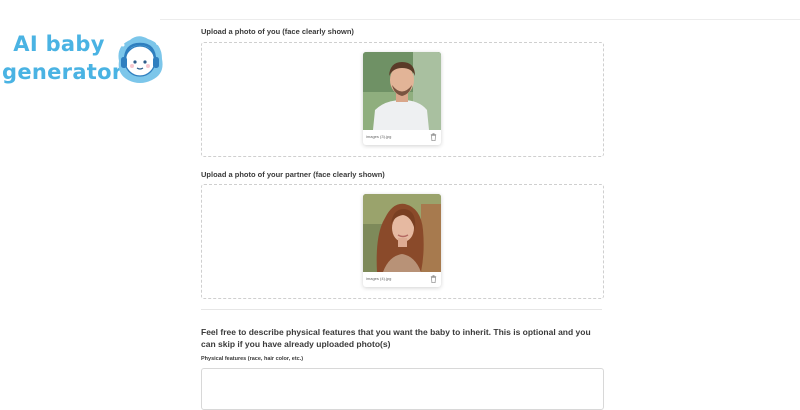 This screenshot has height=410, width=800. Describe the element at coordinates (401, 309) in the screenshot. I see `section-divider` at that location.